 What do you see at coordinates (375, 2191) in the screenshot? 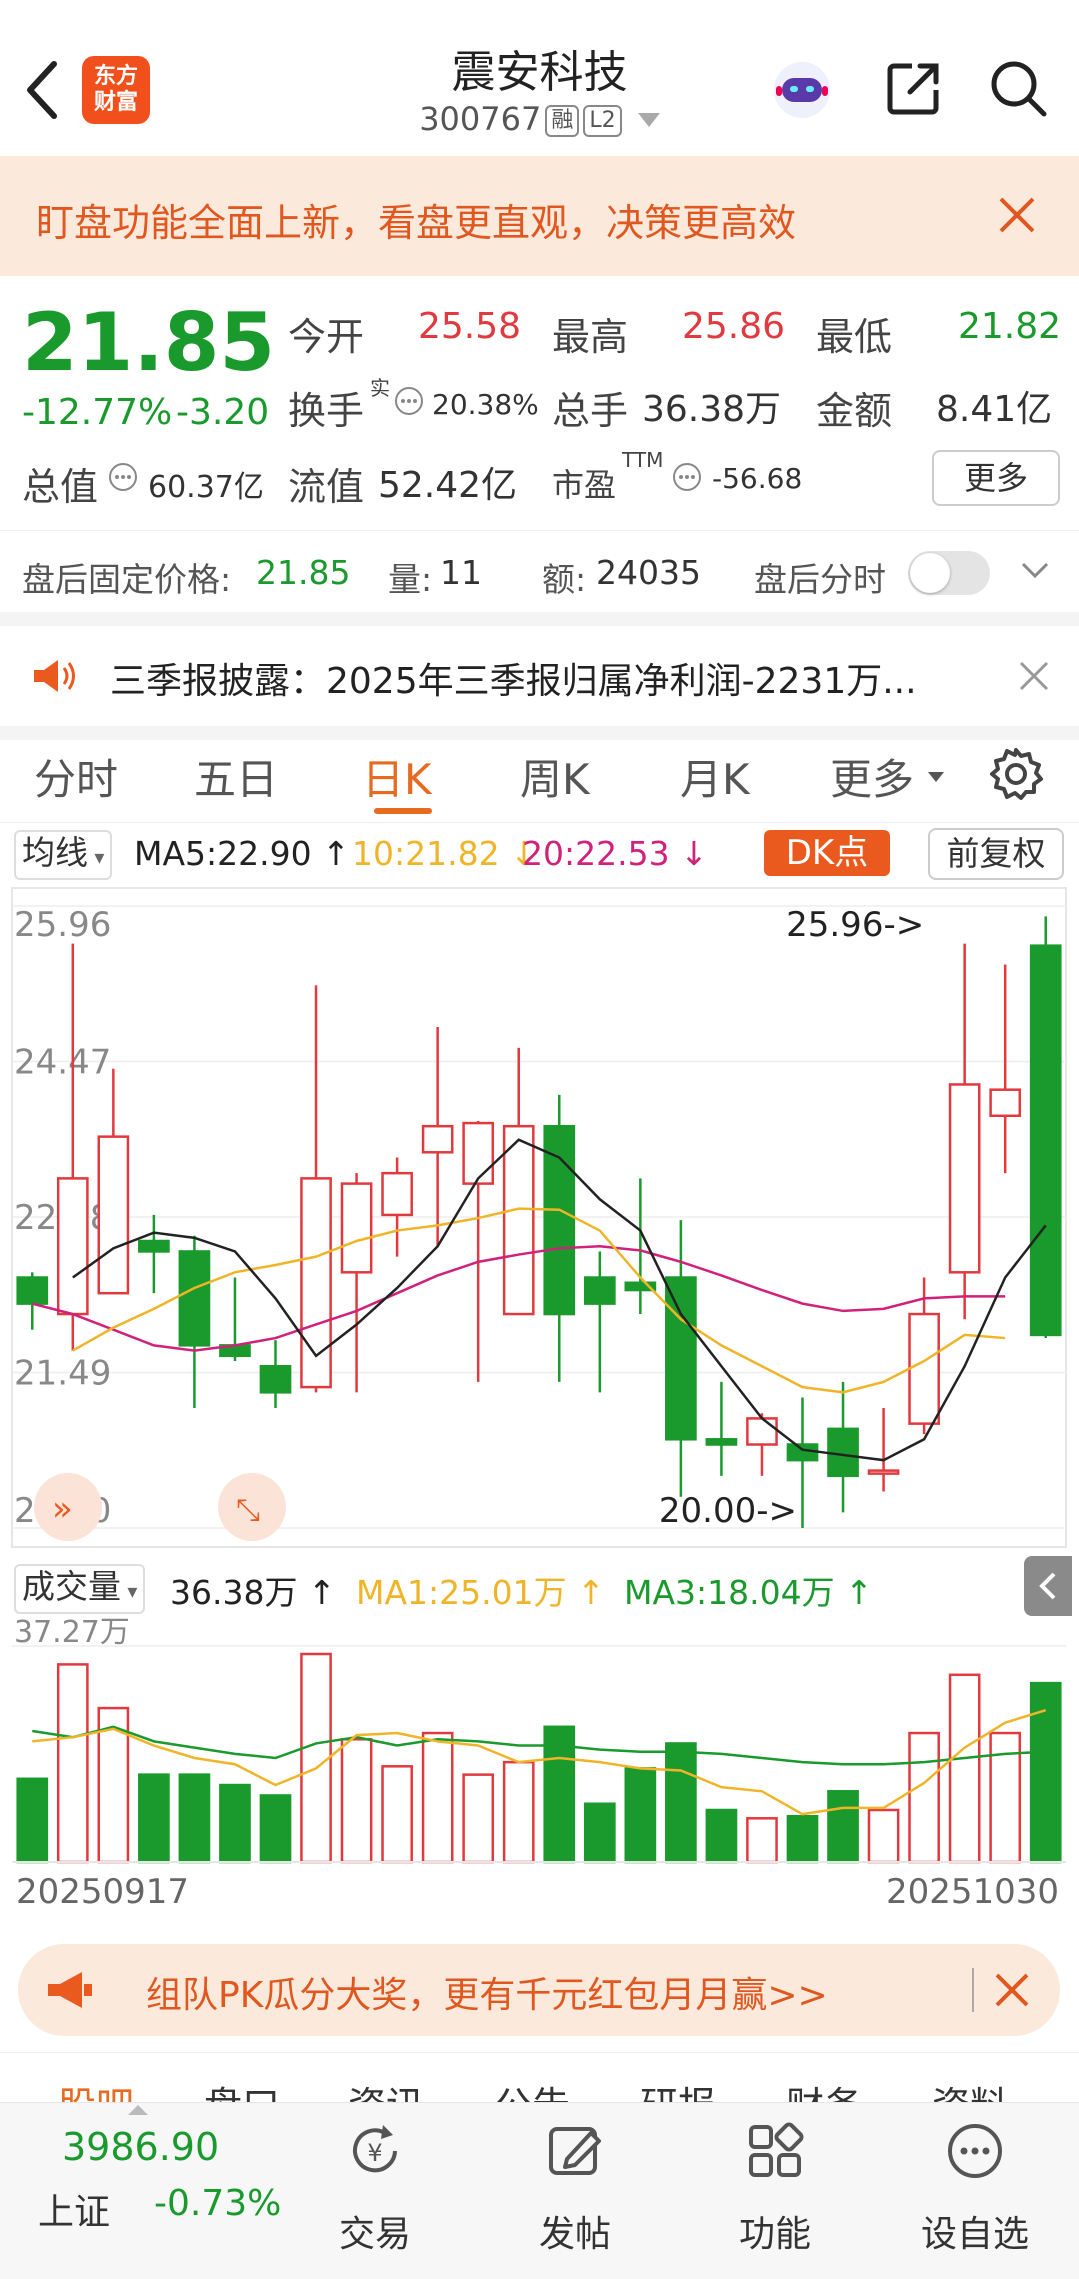
I see `nav-trade: ¥ 交易` at bounding box center [375, 2191].